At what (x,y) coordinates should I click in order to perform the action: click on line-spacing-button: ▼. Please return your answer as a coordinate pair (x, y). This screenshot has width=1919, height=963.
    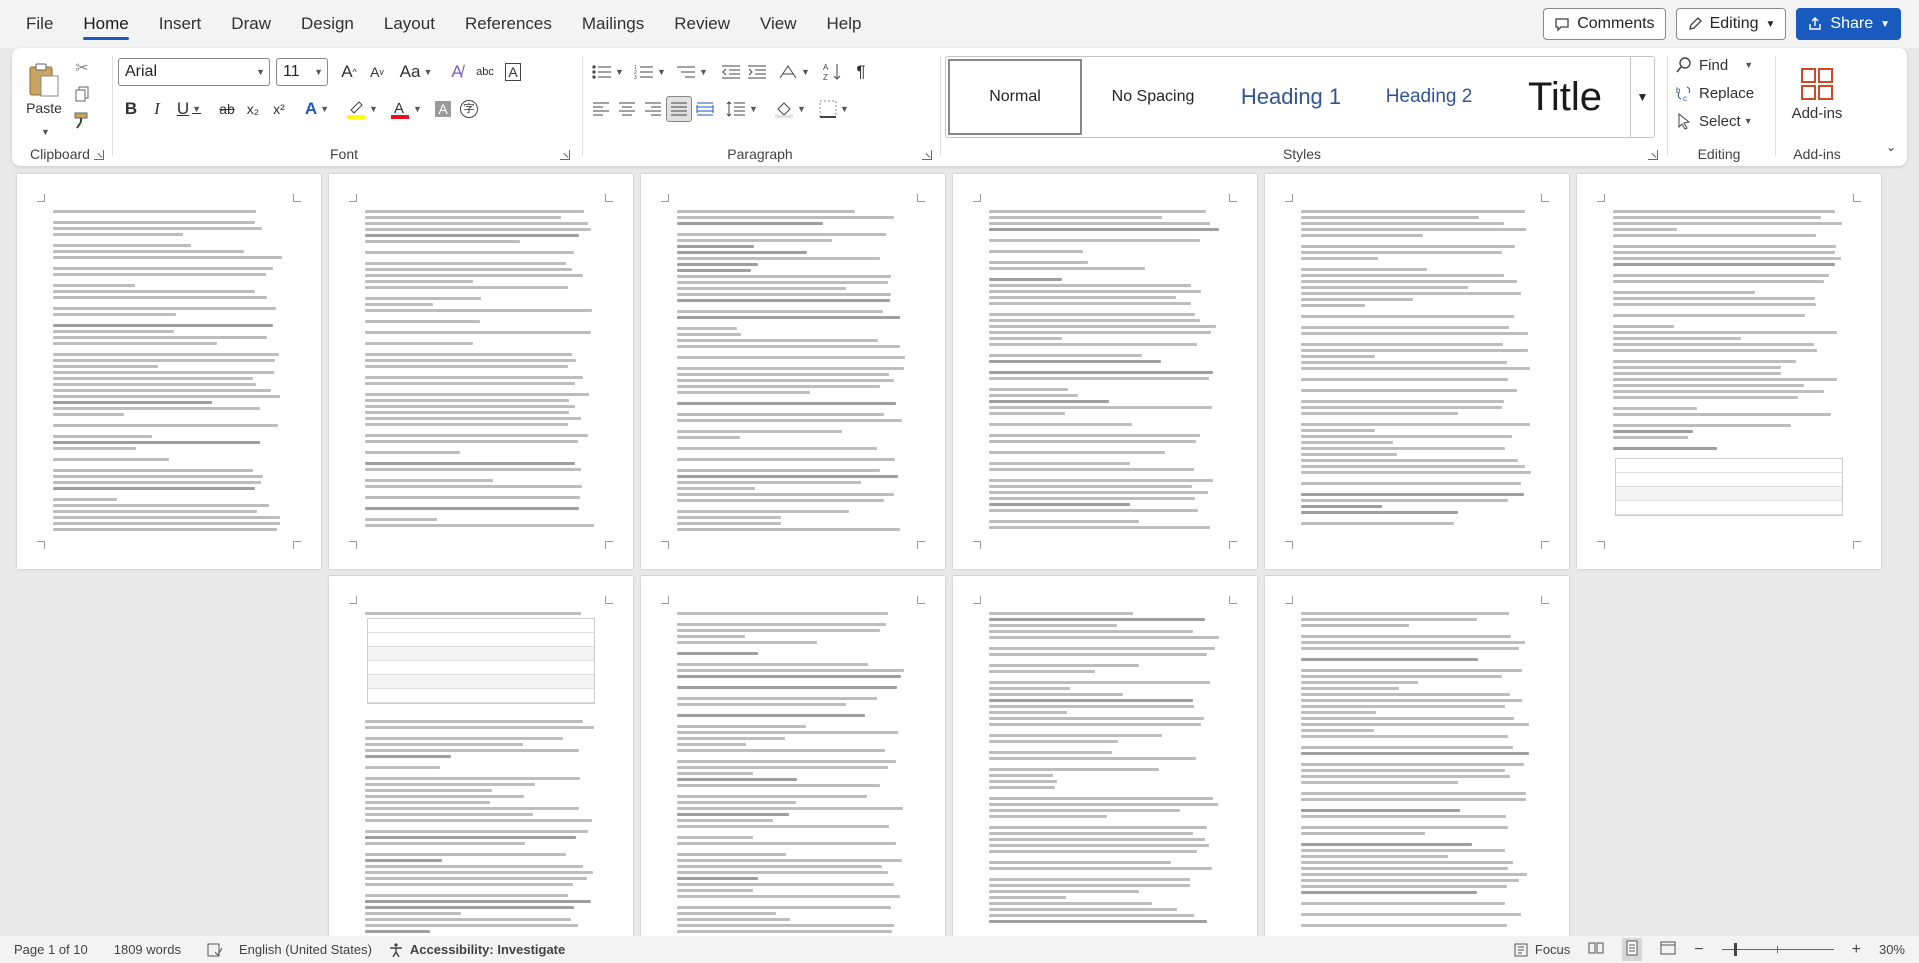
    Looking at the image, I should click on (742, 109).